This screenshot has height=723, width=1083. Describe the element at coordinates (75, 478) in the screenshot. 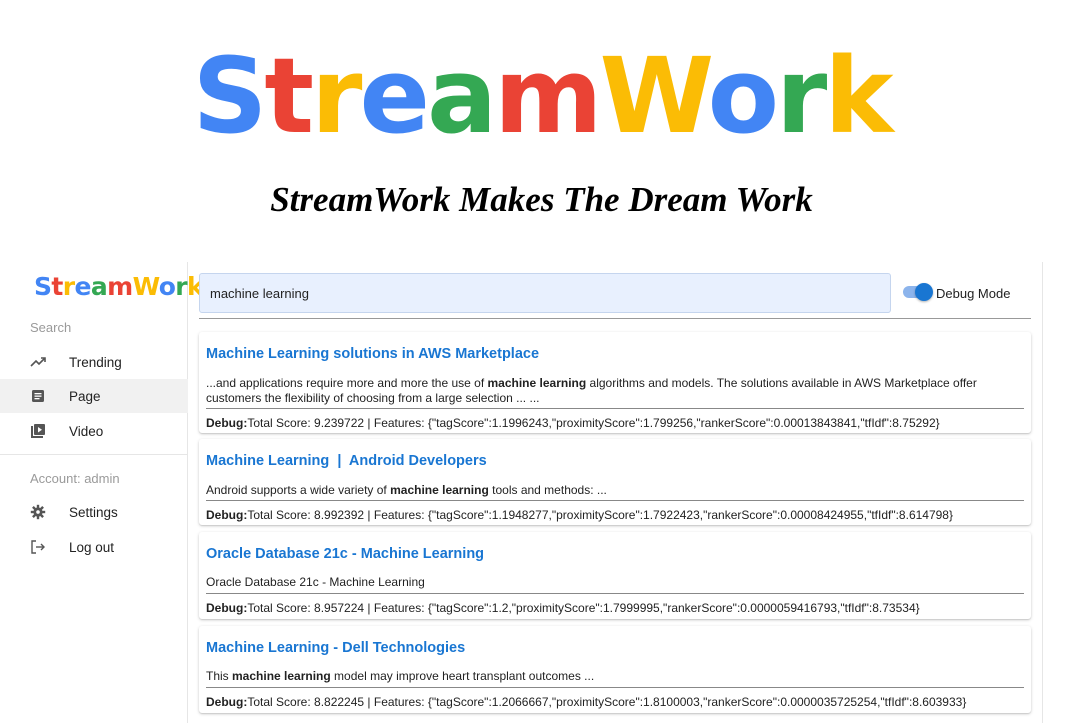

I see `account-label: Account: admin` at that location.